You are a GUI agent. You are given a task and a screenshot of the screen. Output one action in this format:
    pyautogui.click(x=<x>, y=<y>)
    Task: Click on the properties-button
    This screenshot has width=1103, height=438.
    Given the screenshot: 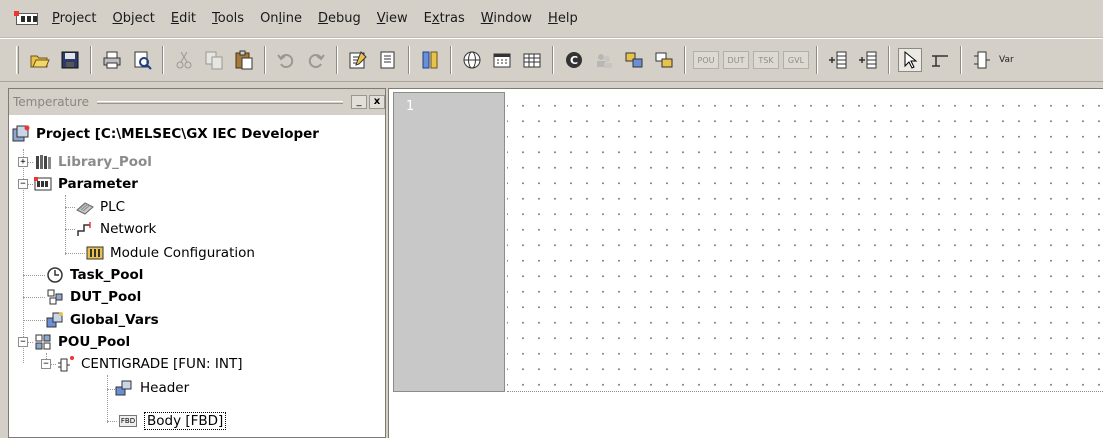 What is the action you would take?
    pyautogui.click(x=358, y=60)
    